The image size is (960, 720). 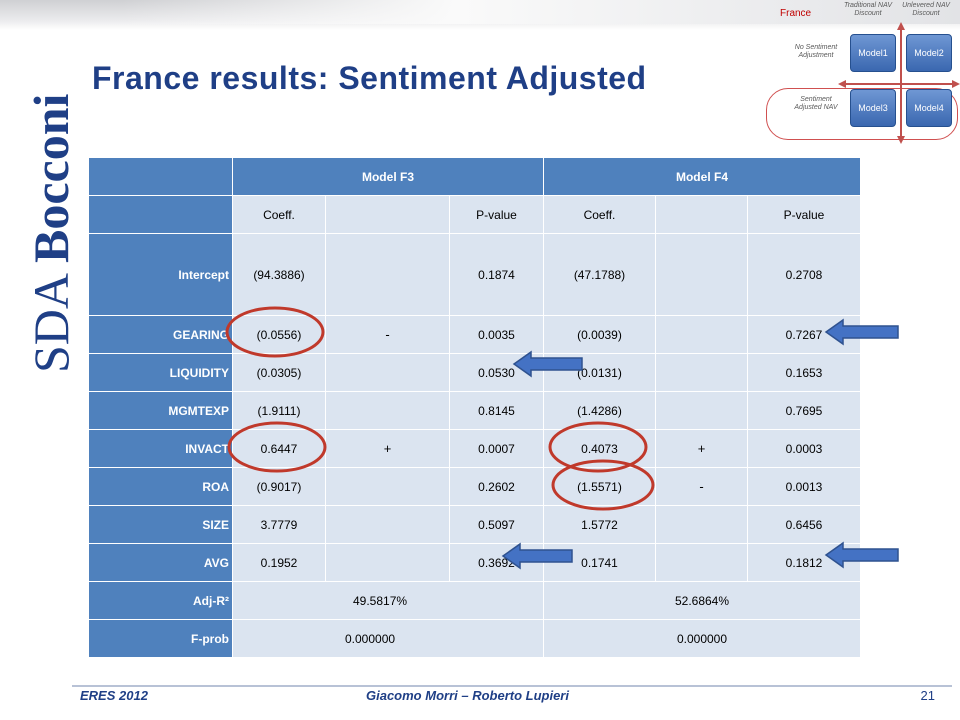 I want to click on f3-coeff: (94.3886), so click(x=279, y=274).